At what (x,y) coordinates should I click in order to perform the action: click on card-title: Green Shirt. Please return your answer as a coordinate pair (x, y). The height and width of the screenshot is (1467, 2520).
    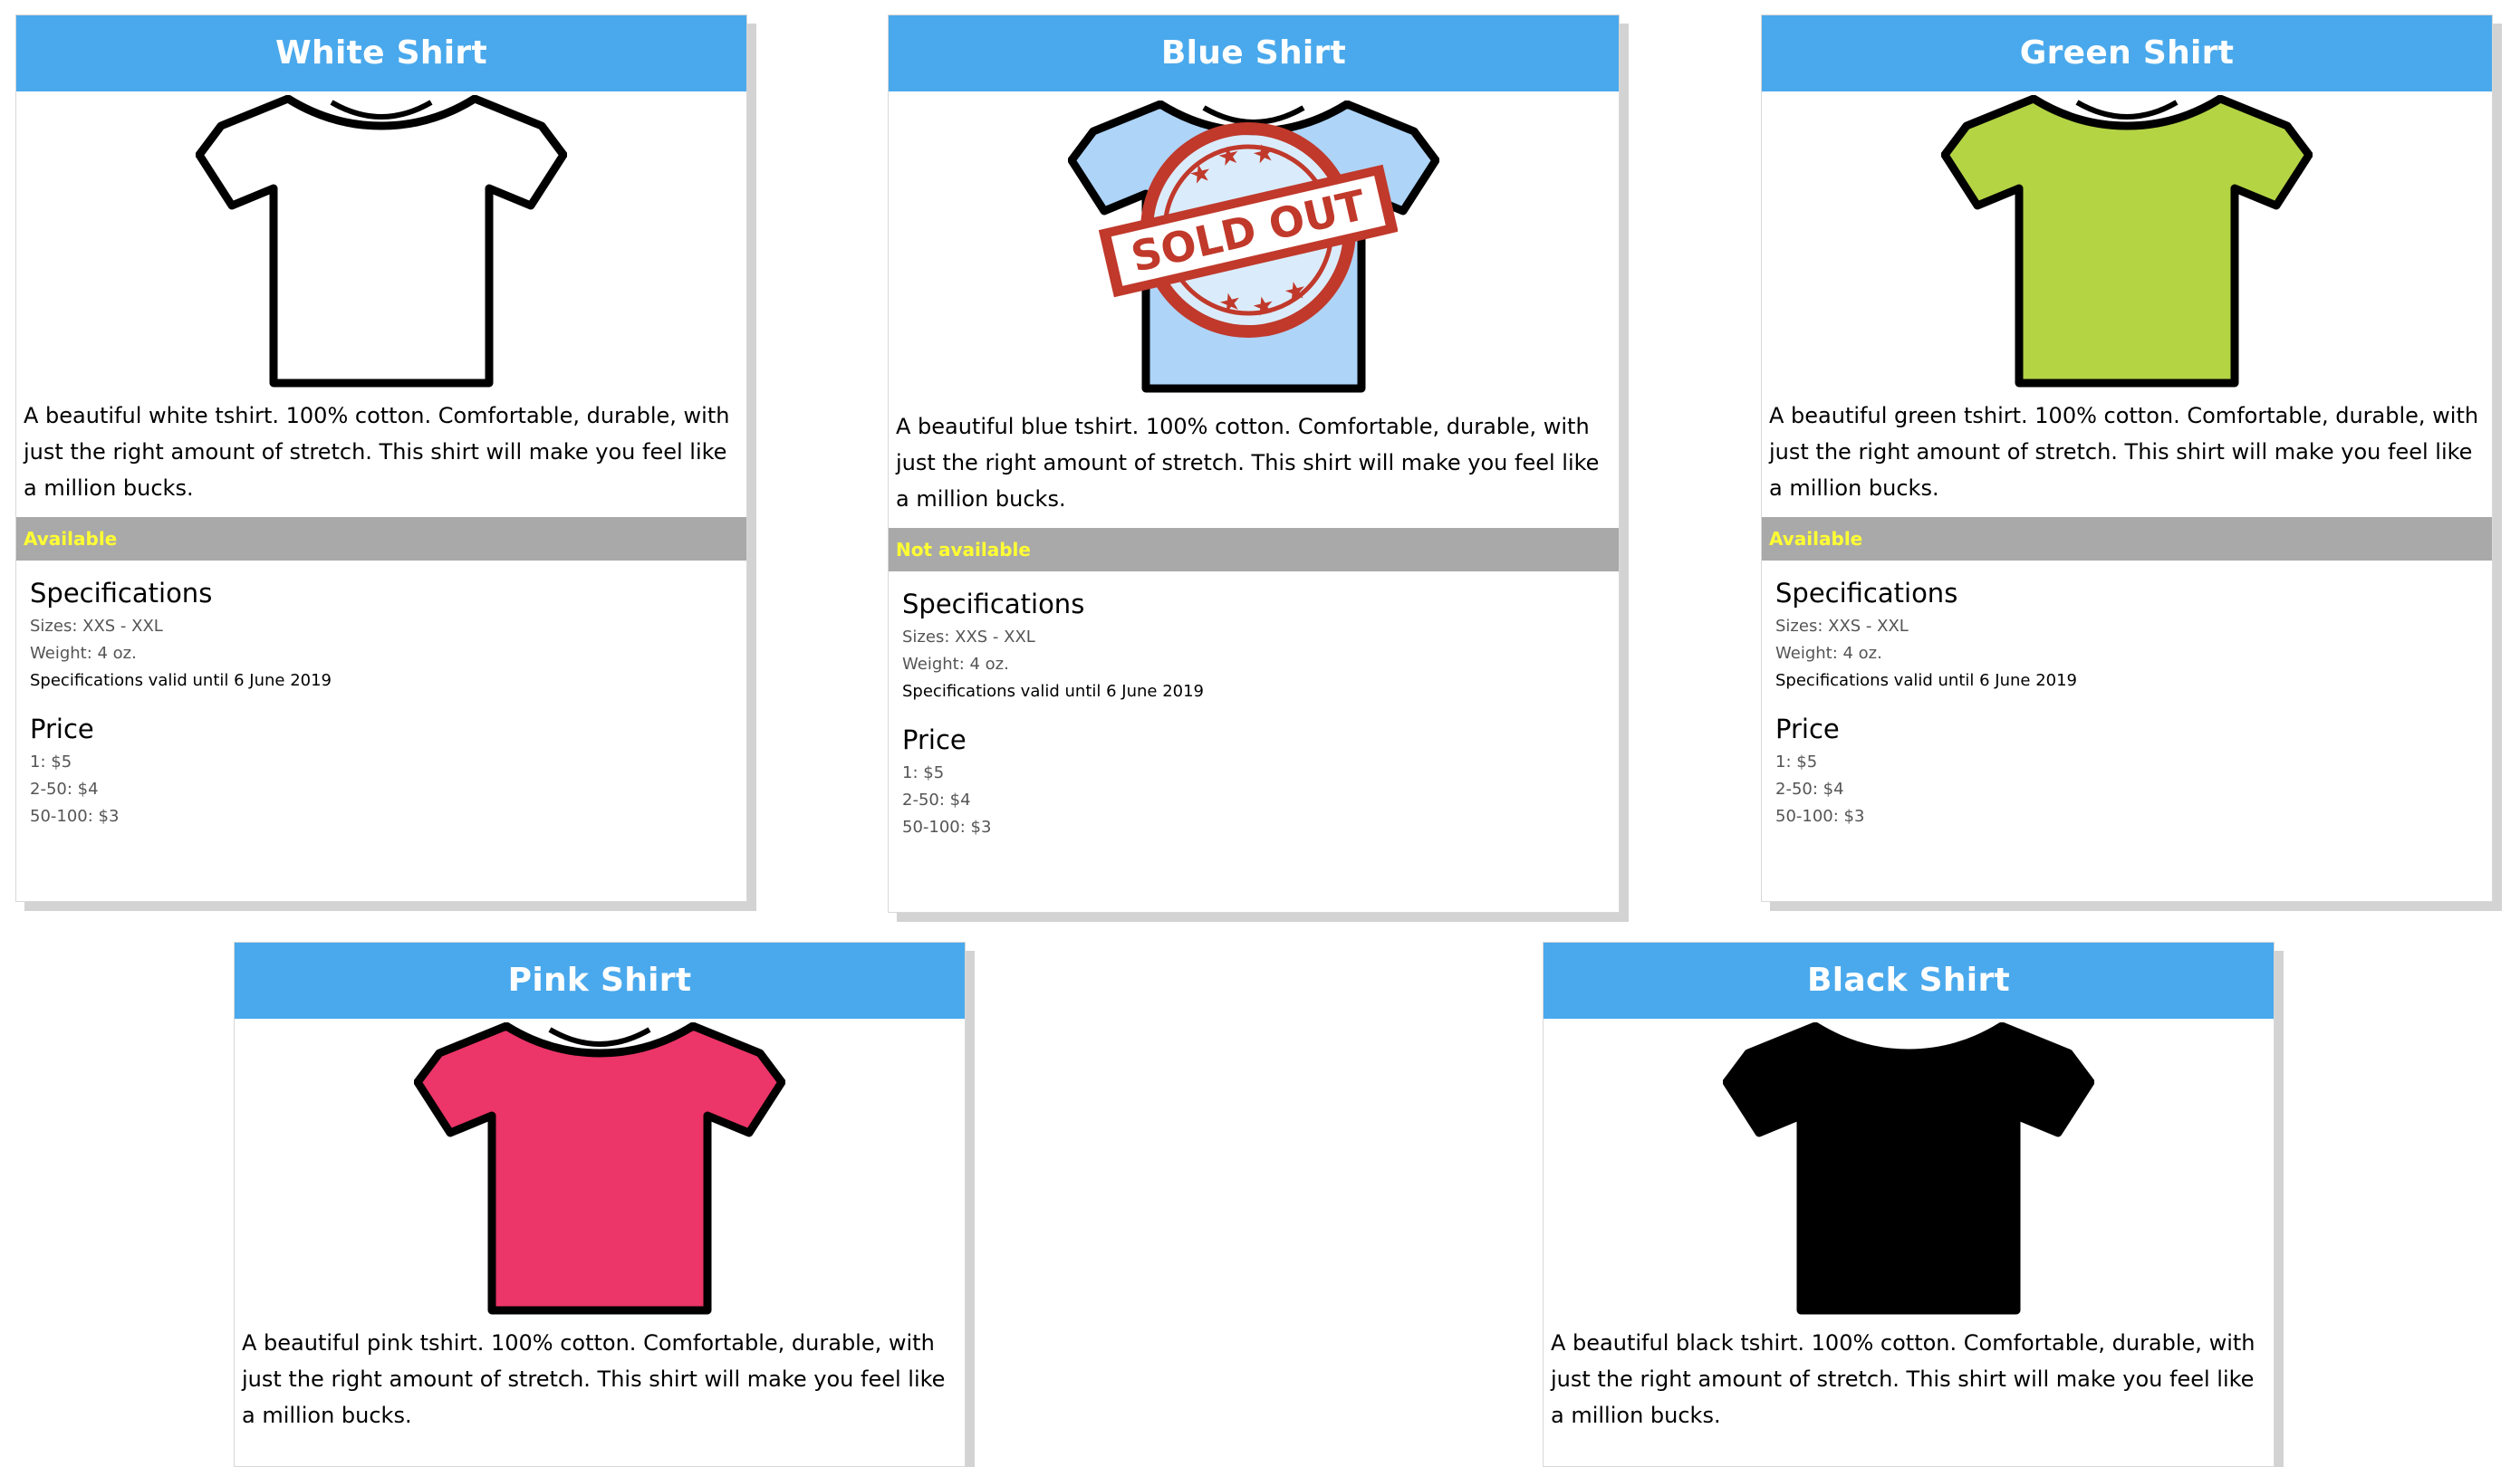
    Looking at the image, I should click on (2127, 53).